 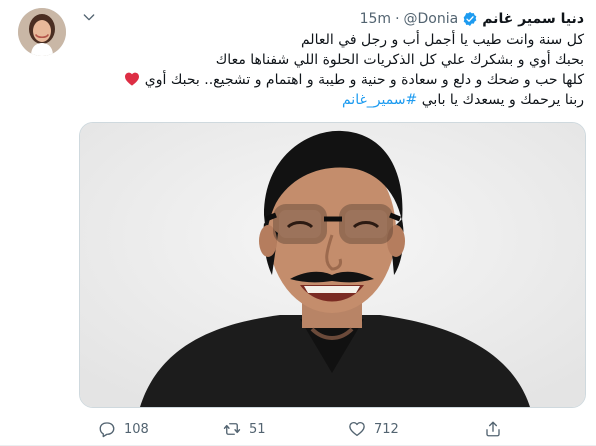 What do you see at coordinates (132, 79) in the screenshot?
I see `red-heart-emoji-icon` at bounding box center [132, 79].